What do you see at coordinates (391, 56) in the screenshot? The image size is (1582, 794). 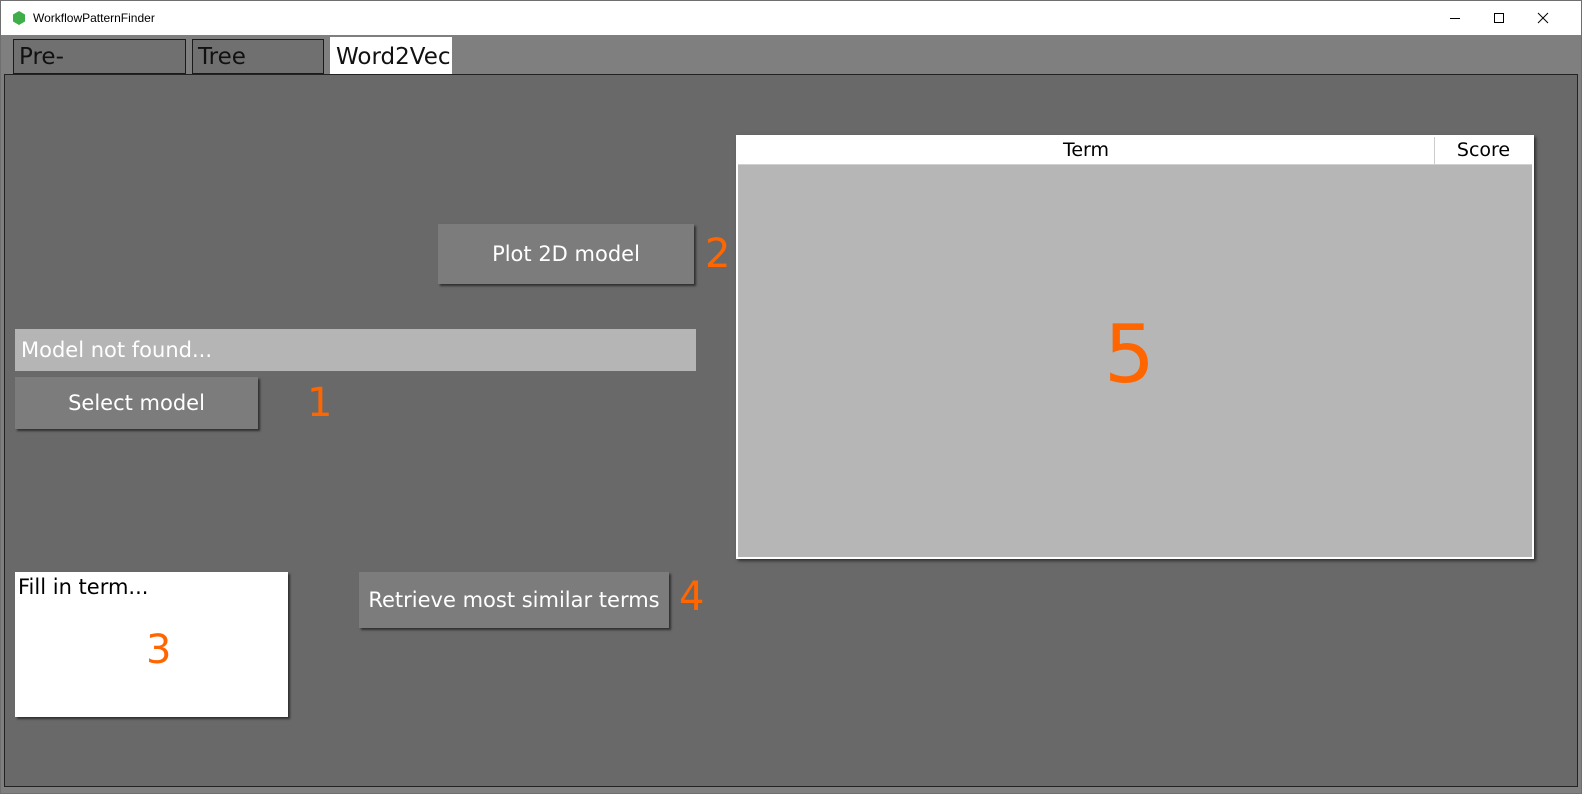 I see `tab-word2vec: Word2Vec` at bounding box center [391, 56].